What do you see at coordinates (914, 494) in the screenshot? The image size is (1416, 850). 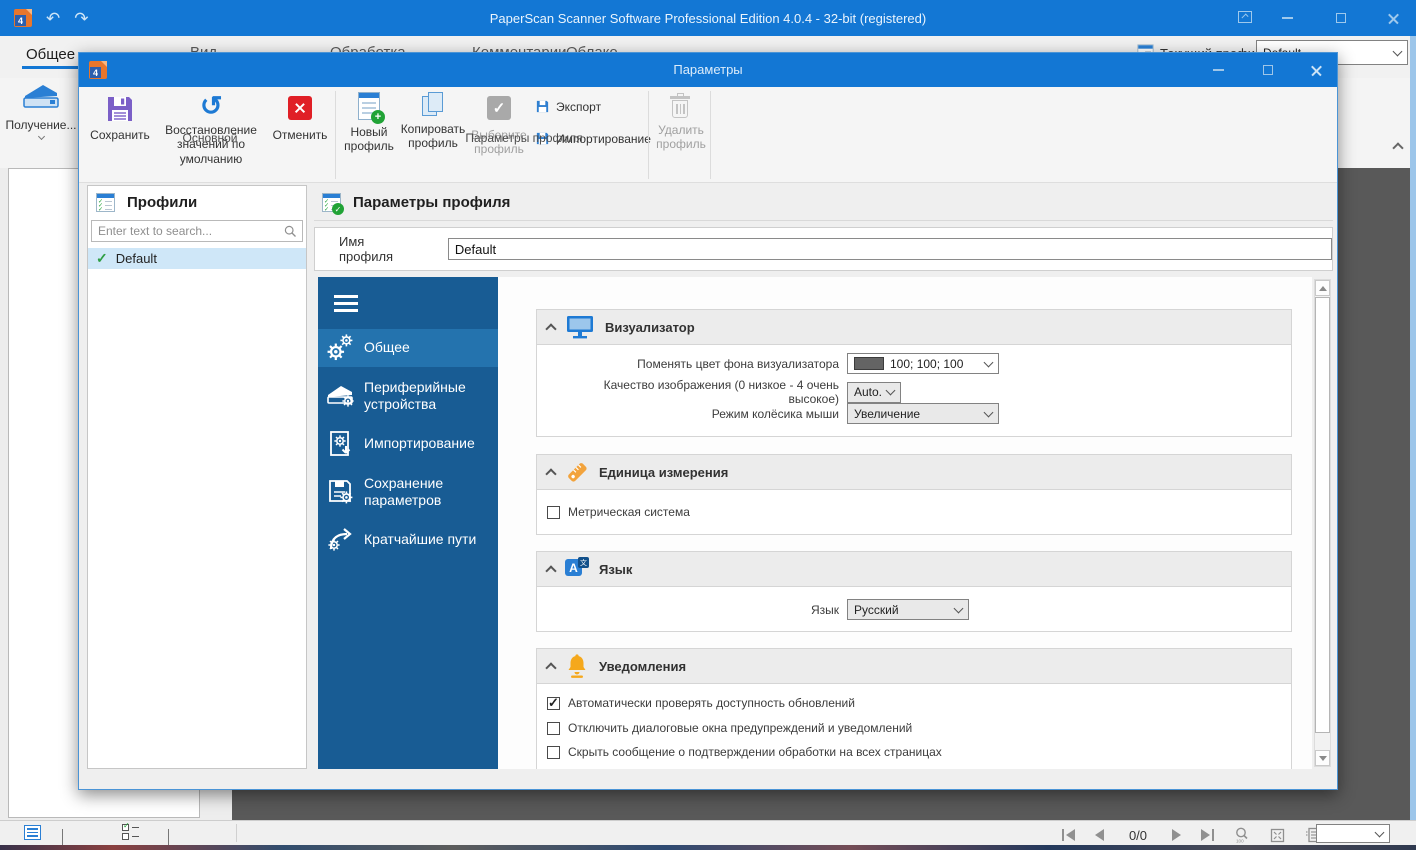 I see `section-units: Единица измерения Метрическая система` at bounding box center [914, 494].